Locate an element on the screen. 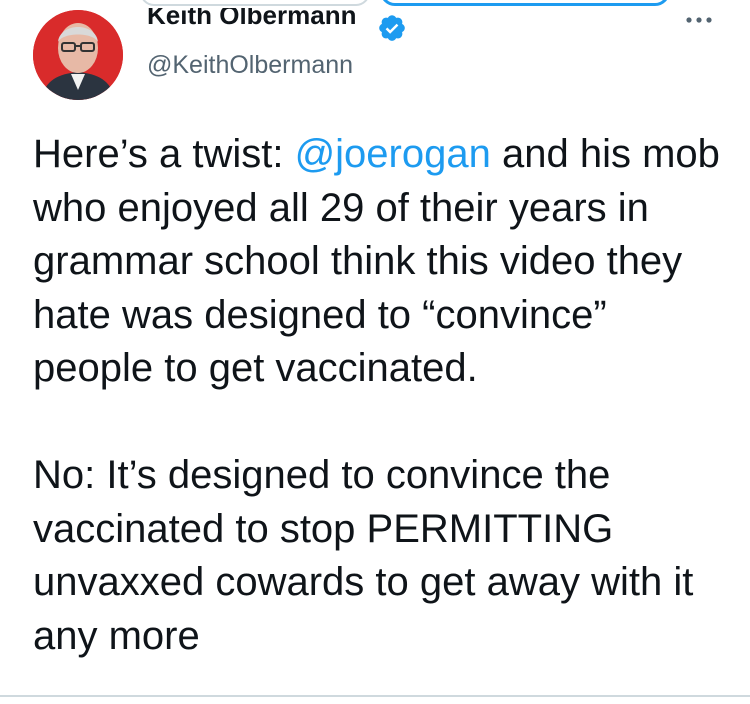  tweet-text-segment: Here’s a twist: is located at coordinates (164, 154).